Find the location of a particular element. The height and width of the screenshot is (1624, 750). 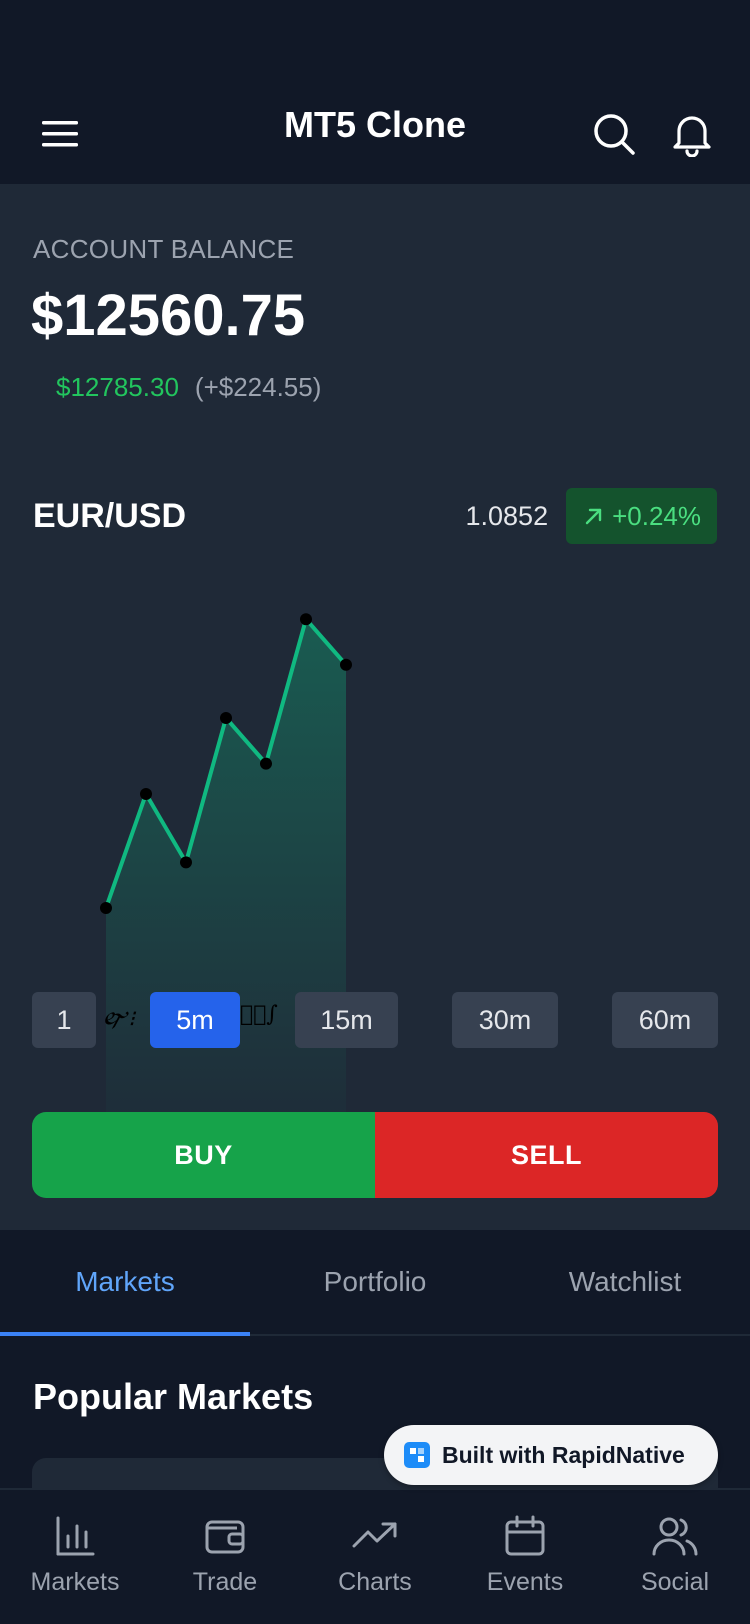

top-app-bar: MT5 Clone is located at coordinates (375, 134).